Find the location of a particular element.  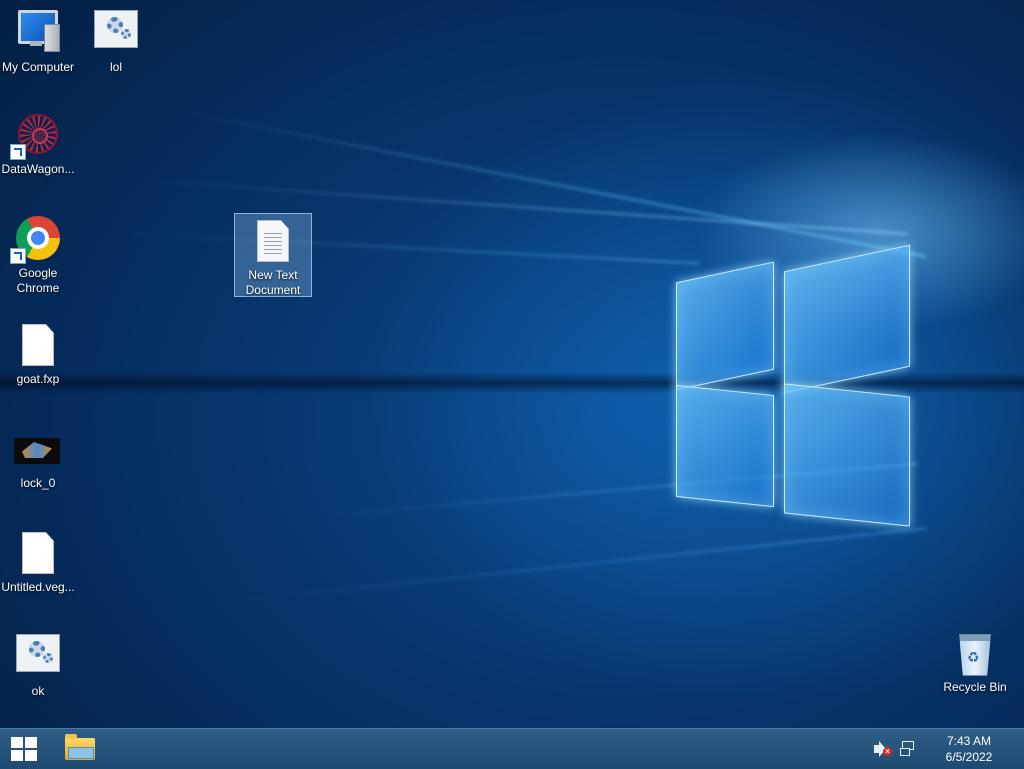

desktop-icon-ok: ok is located at coordinates (38, 666).